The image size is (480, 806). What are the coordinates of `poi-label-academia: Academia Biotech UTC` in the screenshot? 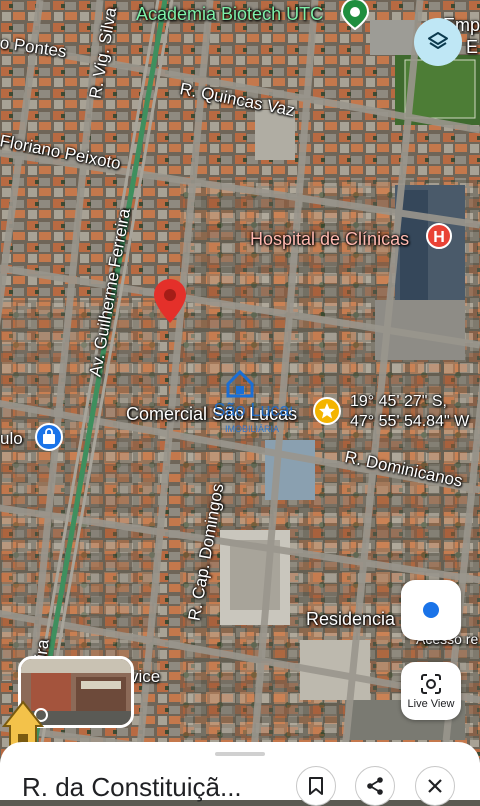 It's located at (229, 14).